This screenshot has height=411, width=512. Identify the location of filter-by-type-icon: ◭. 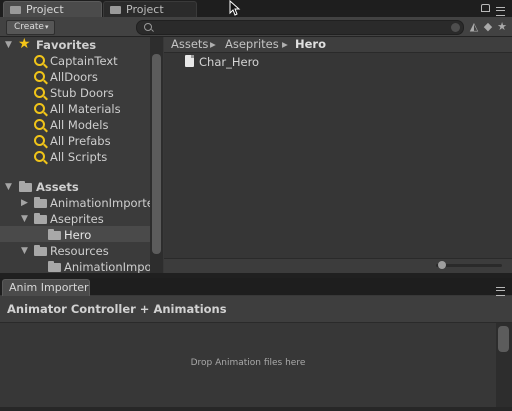
(474, 26).